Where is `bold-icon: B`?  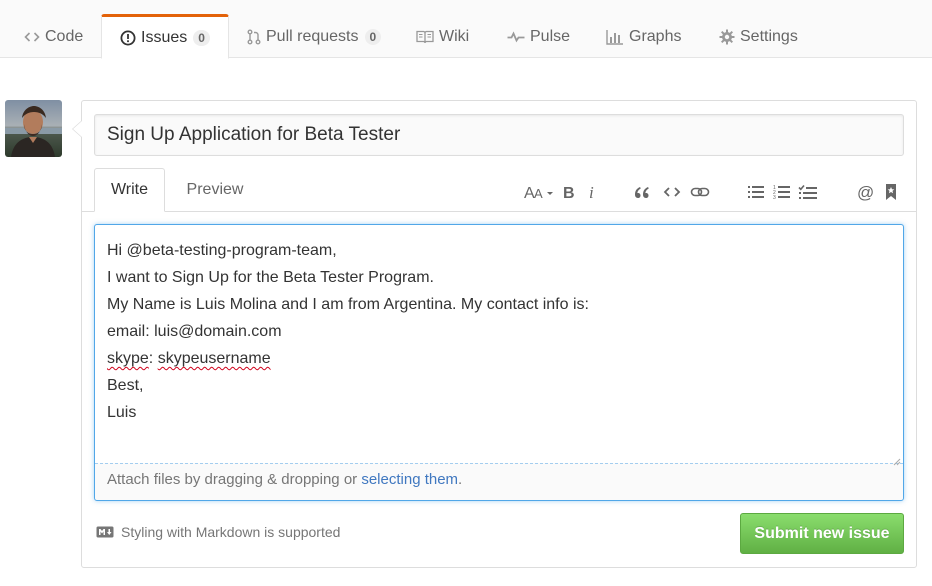 bold-icon: B is located at coordinates (569, 193).